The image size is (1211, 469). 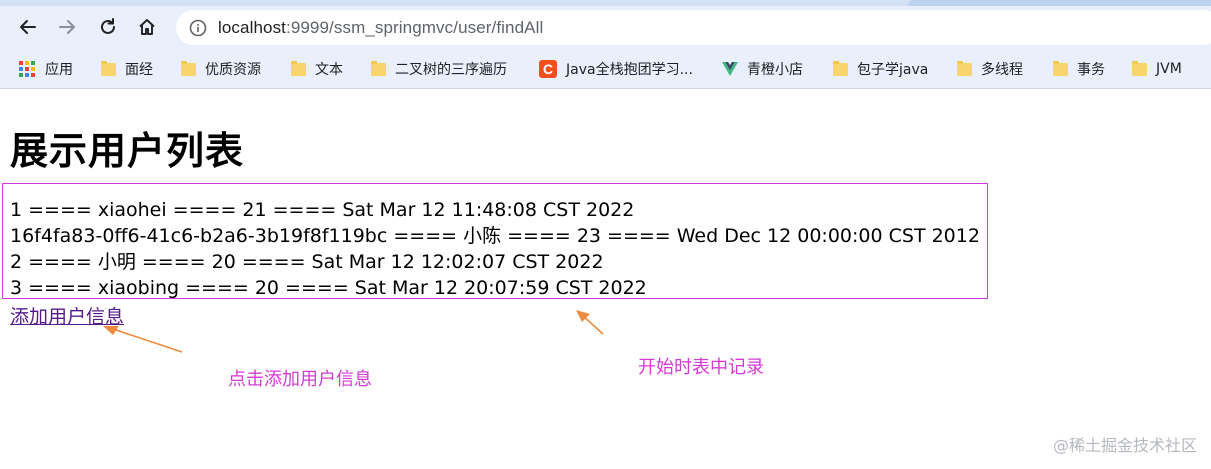 What do you see at coordinates (143, 339) in the screenshot?
I see `arrow-to-add-link` at bounding box center [143, 339].